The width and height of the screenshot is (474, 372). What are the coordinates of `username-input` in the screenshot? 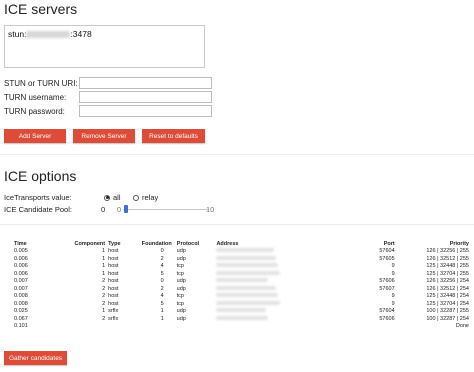 It's located at (145, 97).